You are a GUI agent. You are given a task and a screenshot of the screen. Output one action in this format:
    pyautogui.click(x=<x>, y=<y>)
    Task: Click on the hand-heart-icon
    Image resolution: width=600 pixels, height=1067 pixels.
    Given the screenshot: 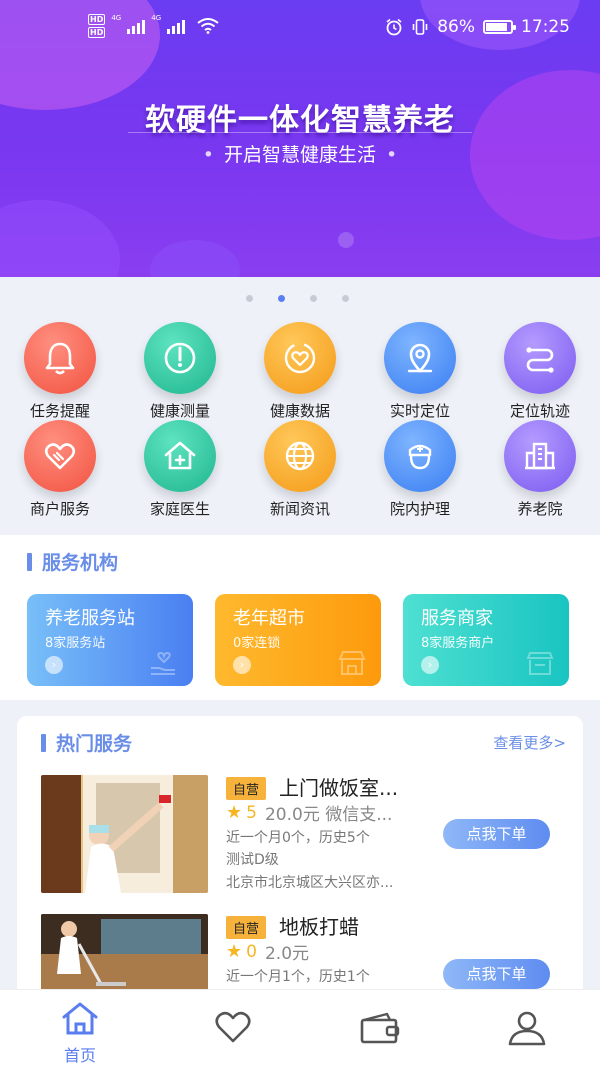 What is the action you would take?
    pyautogui.click(x=163, y=663)
    